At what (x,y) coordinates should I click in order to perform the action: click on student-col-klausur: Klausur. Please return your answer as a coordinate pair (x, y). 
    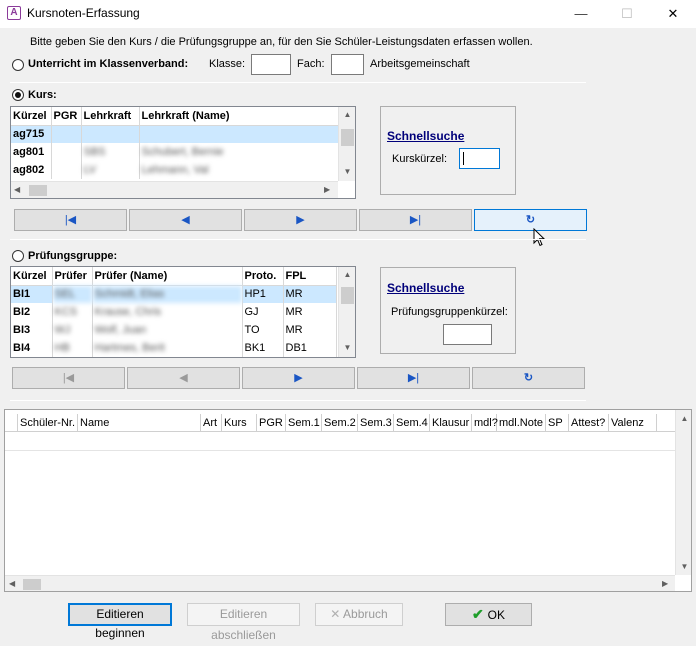
    Looking at the image, I should click on (451, 423).